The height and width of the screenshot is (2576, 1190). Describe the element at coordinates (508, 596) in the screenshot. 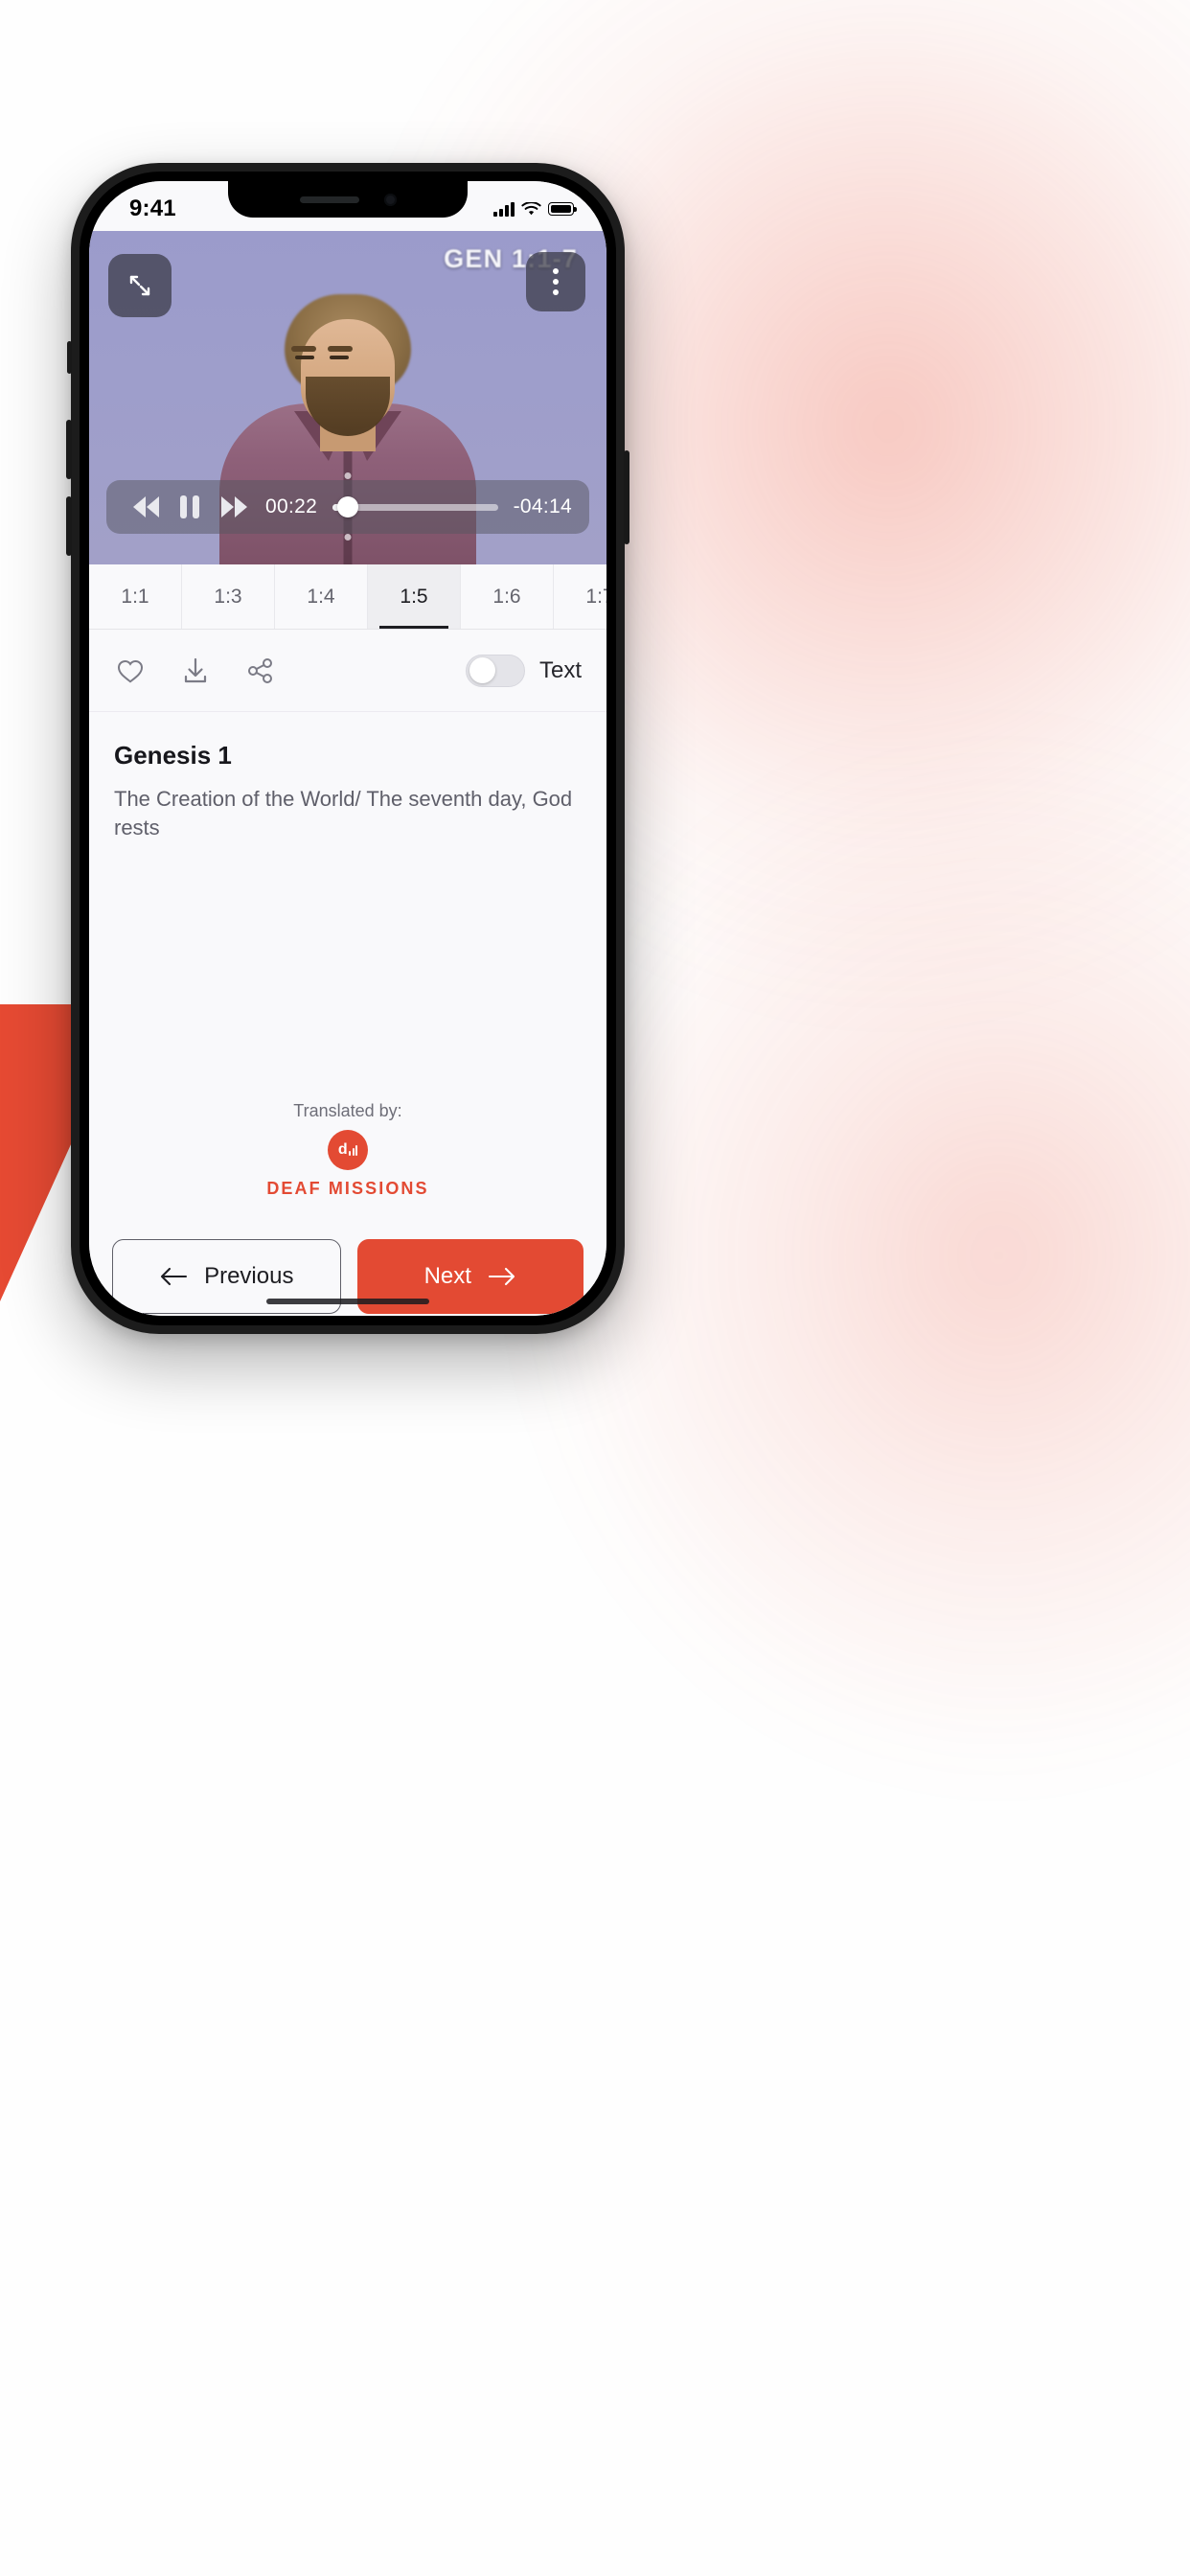

I see `verse-tab-1-6: 1:6` at that location.